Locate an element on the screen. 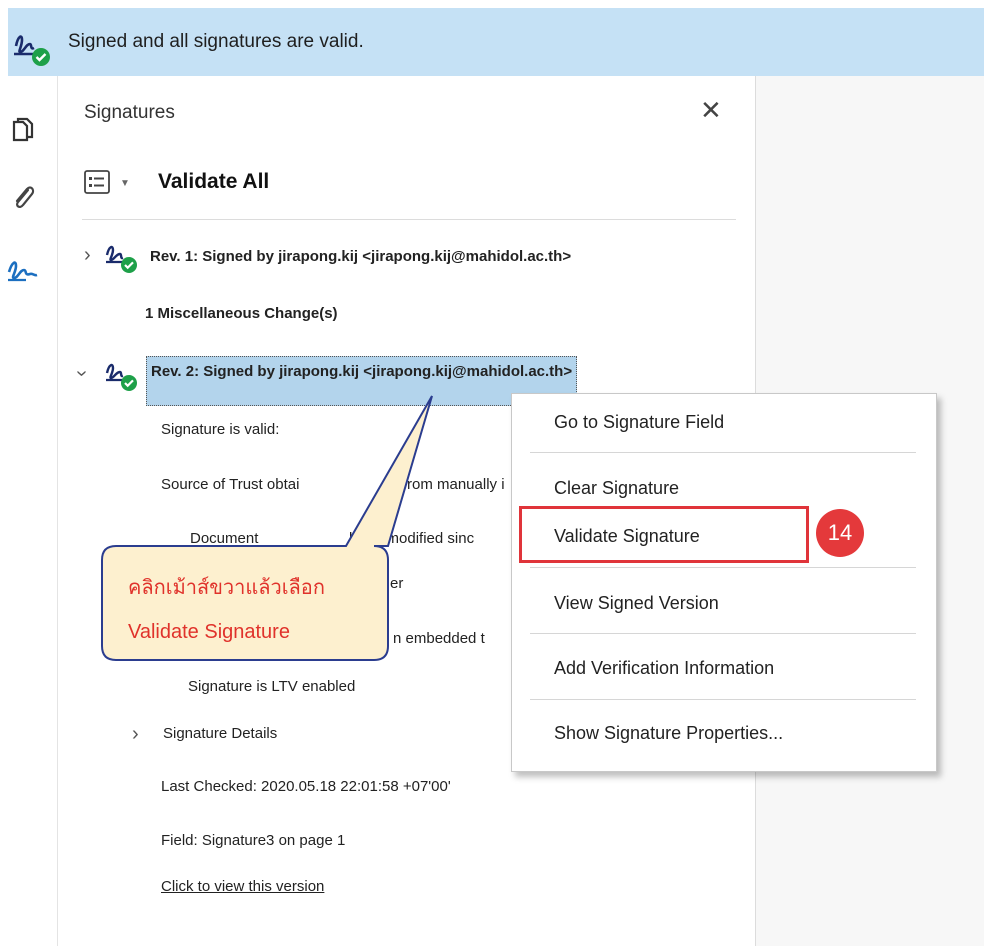 Image resolution: width=984 pixels, height=946 pixels. options-list-icon is located at coordinates (97, 182).